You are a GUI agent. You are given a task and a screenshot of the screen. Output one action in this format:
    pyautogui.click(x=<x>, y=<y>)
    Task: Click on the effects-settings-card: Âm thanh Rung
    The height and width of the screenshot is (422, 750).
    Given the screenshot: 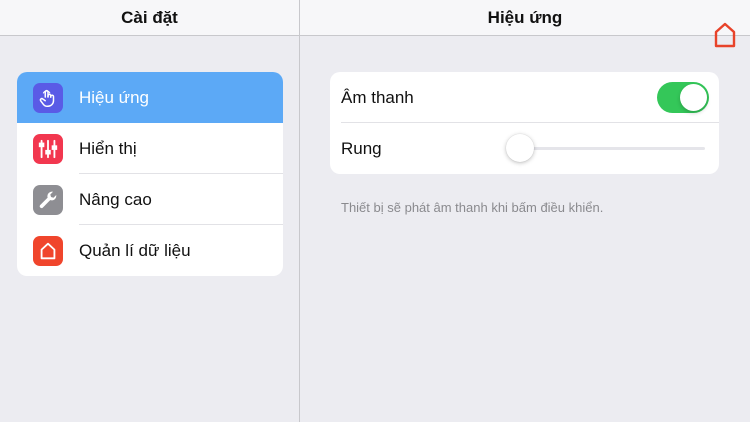 What is the action you would take?
    pyautogui.click(x=524, y=123)
    